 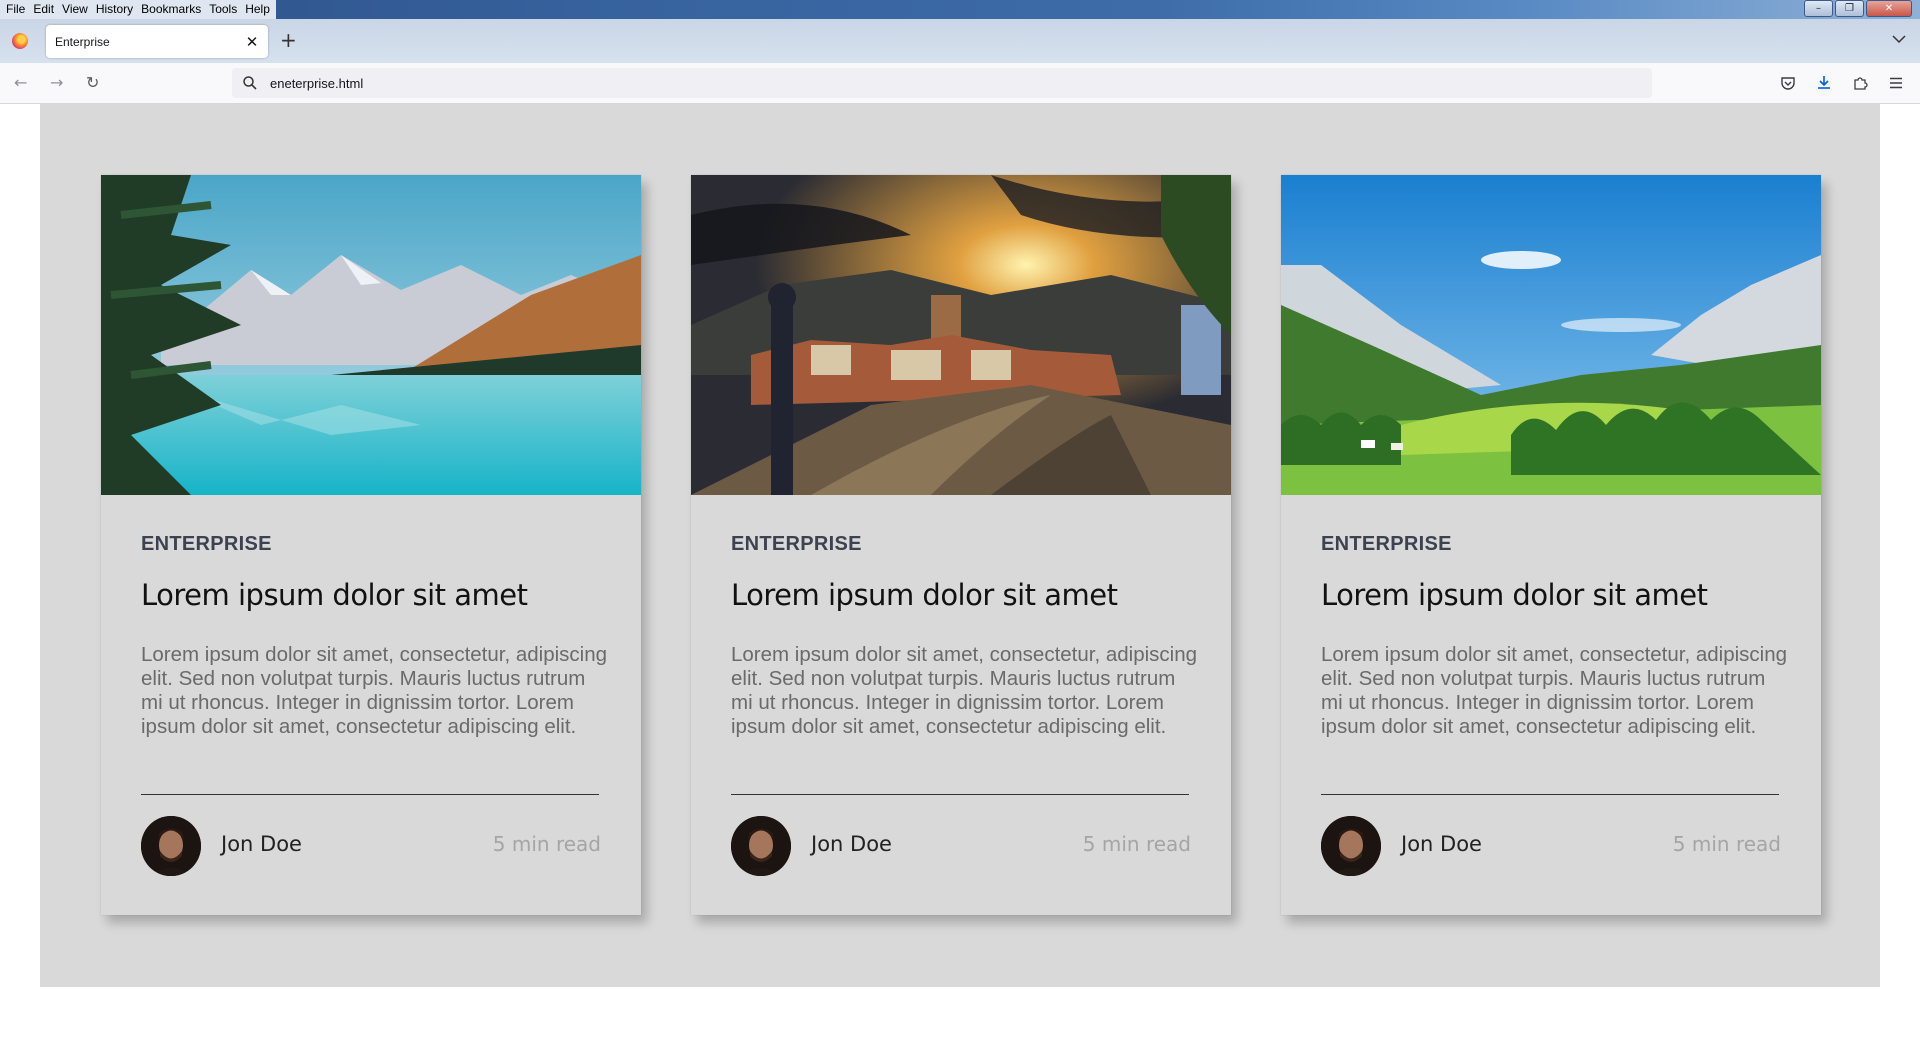 I want to click on reload-button: ↻, so click(x=92, y=83).